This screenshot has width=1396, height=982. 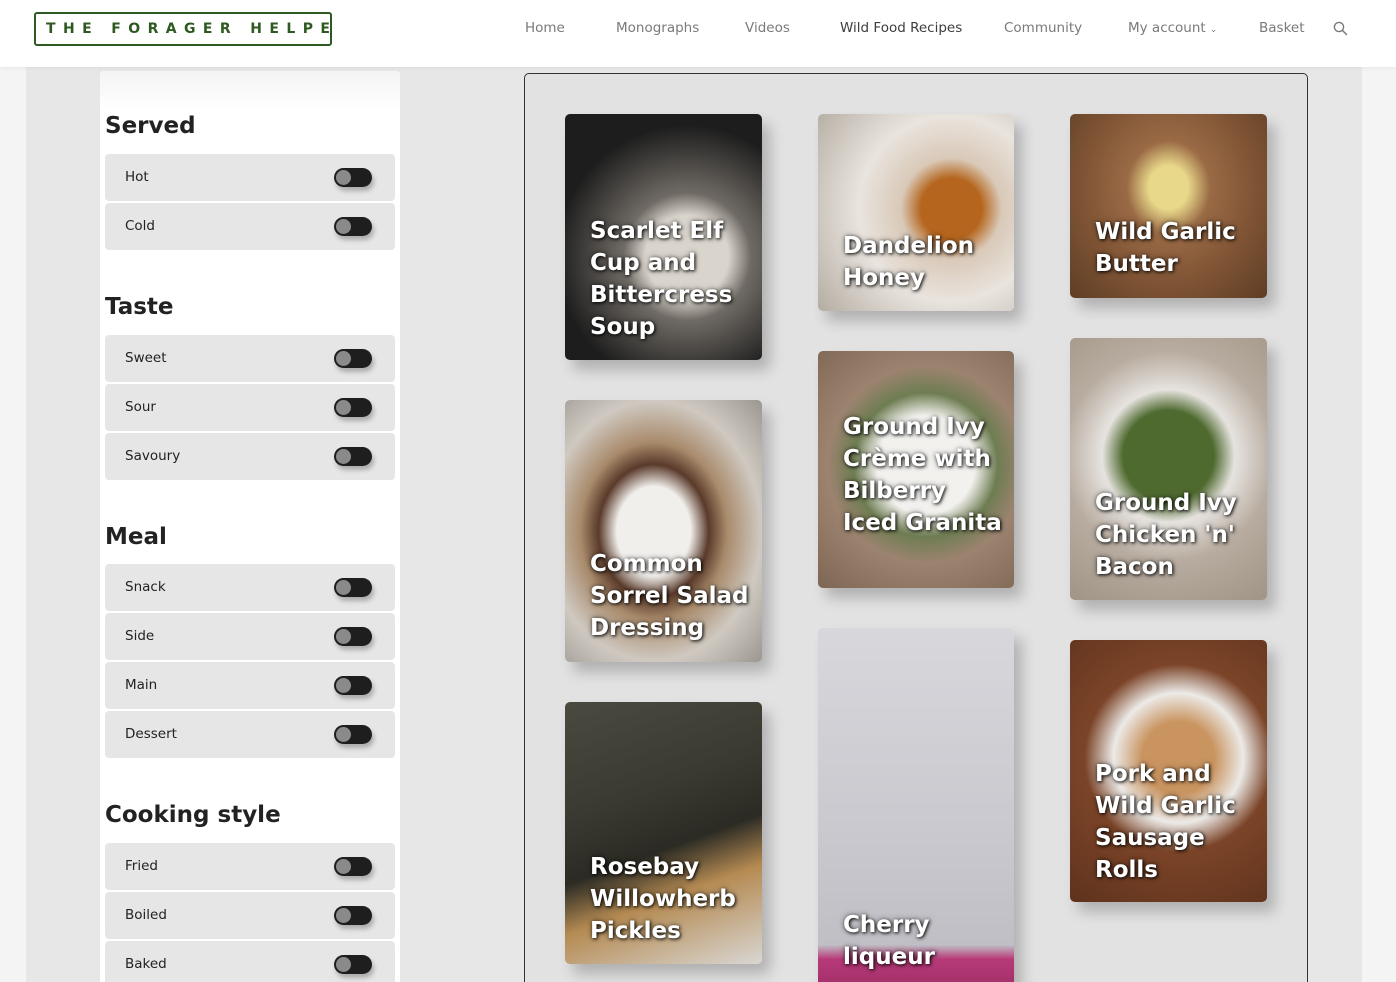 I want to click on recipe-card-title: Cherry liqueur, so click(x=889, y=941).